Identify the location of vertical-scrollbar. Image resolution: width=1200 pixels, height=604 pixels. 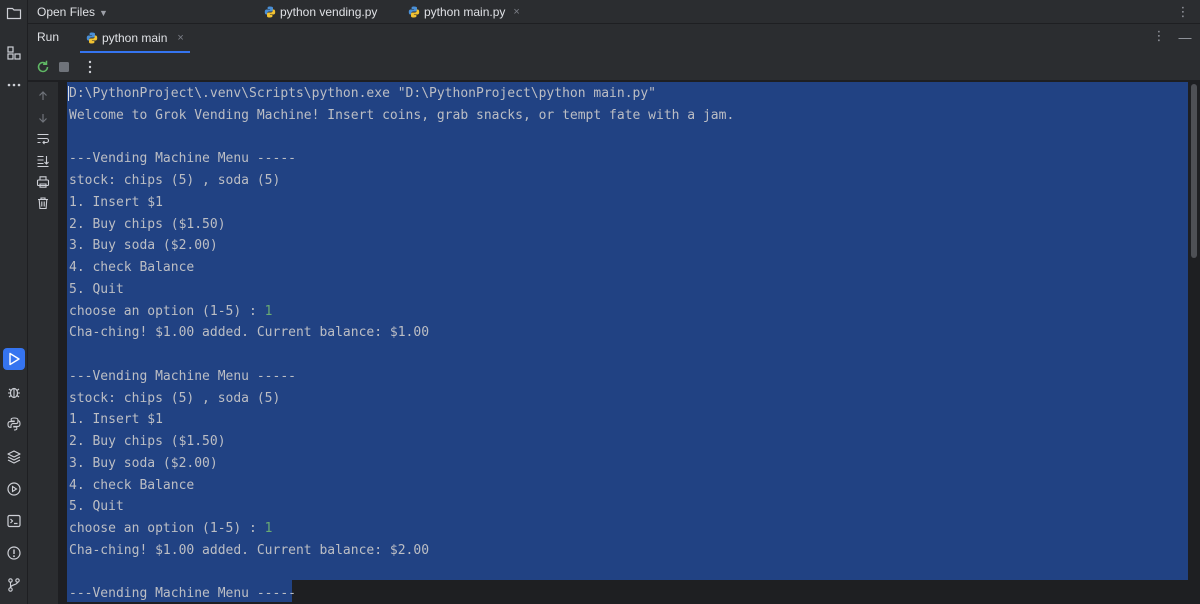
(1194, 171).